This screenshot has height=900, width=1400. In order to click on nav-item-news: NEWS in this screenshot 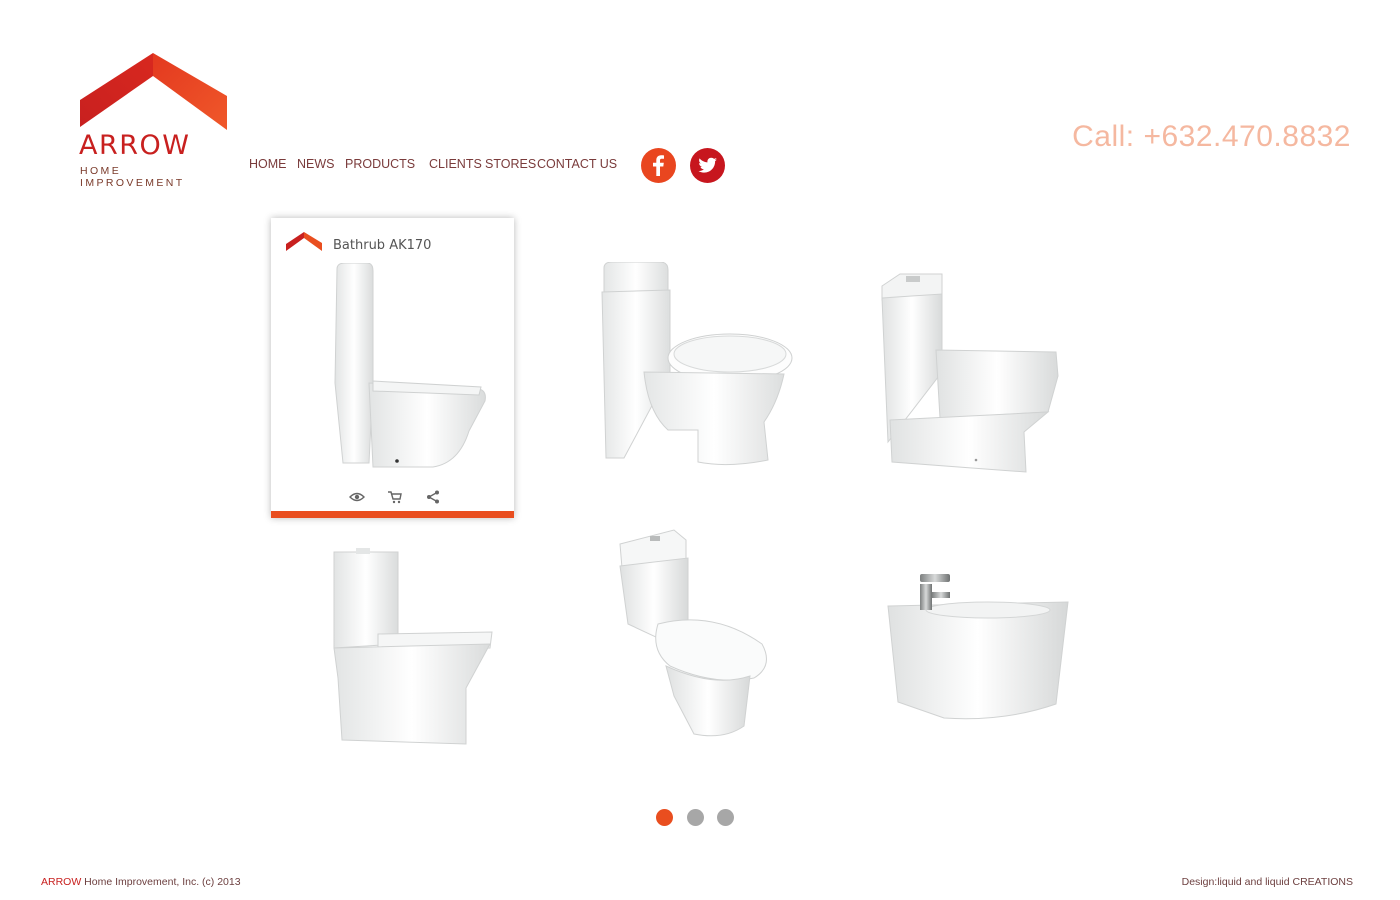, I will do `click(316, 164)`.